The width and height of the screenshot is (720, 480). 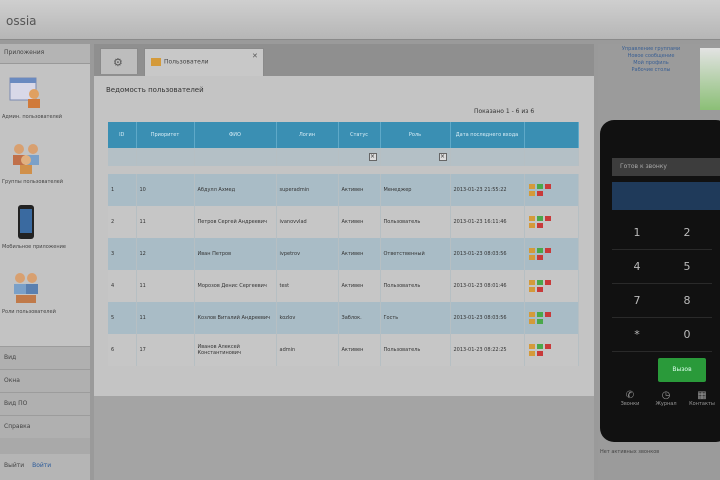 What do you see at coordinates (41, 465) in the screenshot?
I see `login-link: Войти` at bounding box center [41, 465].